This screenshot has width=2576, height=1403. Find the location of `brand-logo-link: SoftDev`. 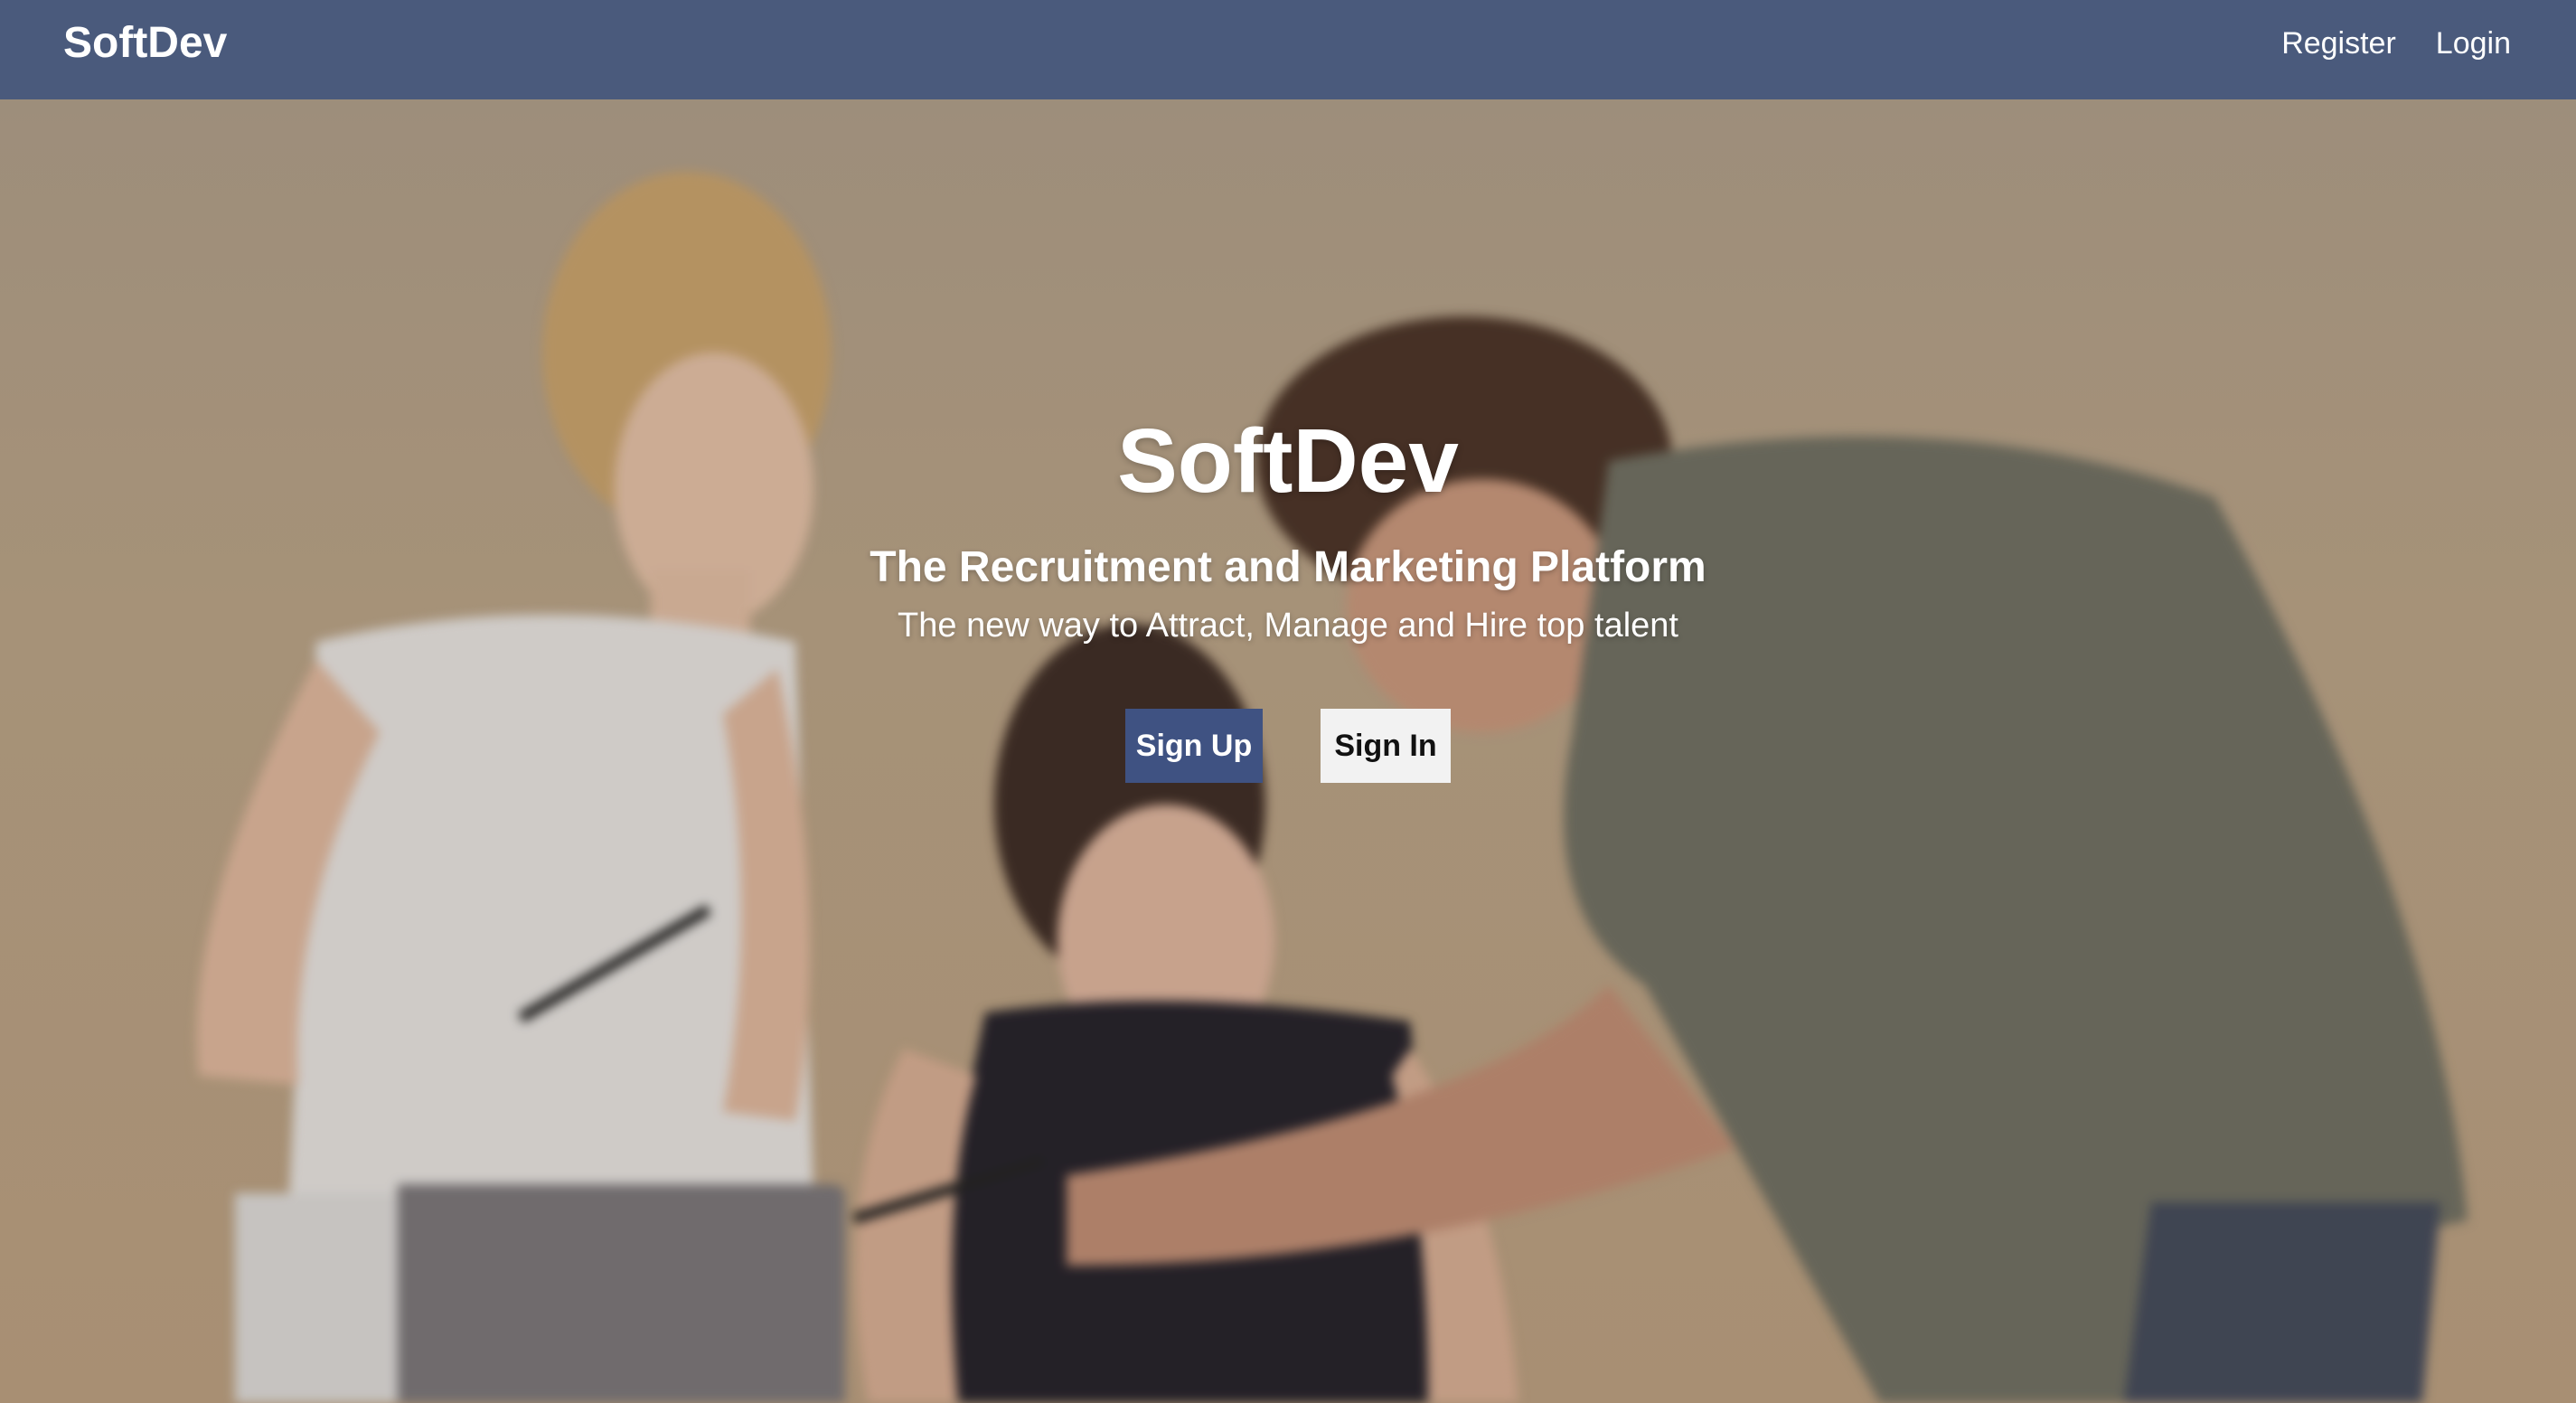

brand-logo-link: SoftDev is located at coordinates (145, 43).